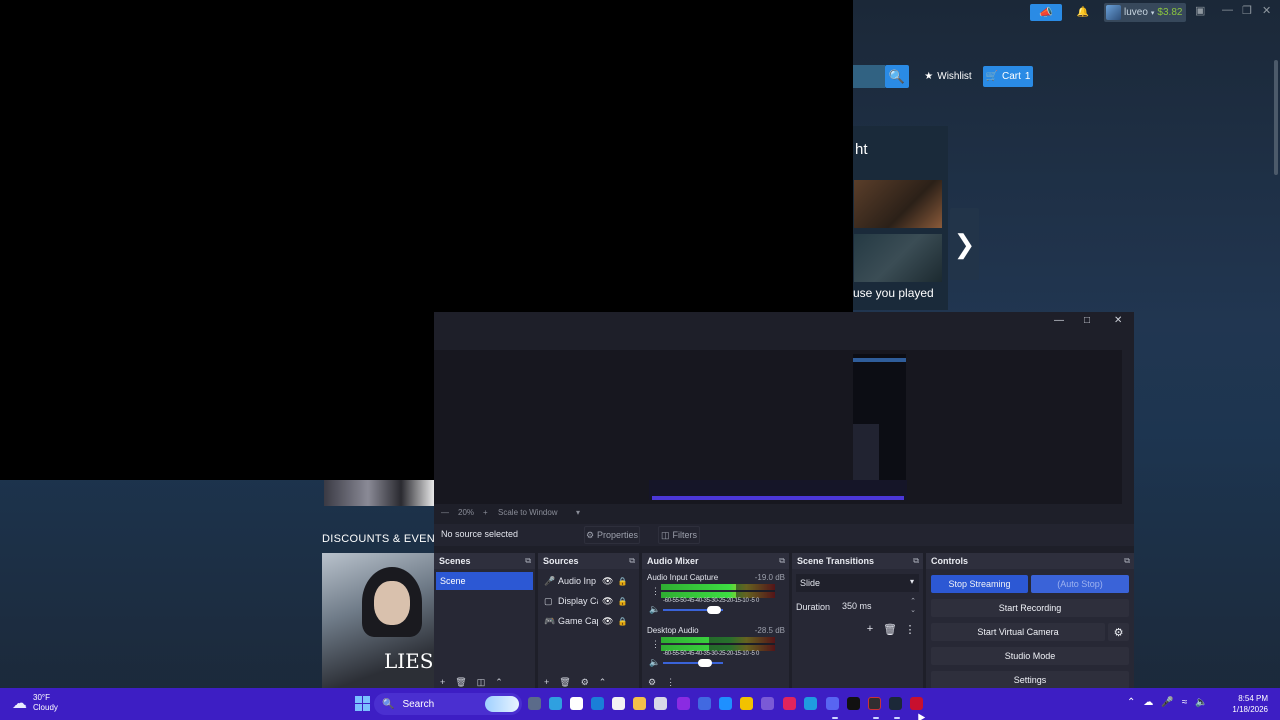  What do you see at coordinates (895, 703) in the screenshot?
I see `steam-icon` at bounding box center [895, 703].